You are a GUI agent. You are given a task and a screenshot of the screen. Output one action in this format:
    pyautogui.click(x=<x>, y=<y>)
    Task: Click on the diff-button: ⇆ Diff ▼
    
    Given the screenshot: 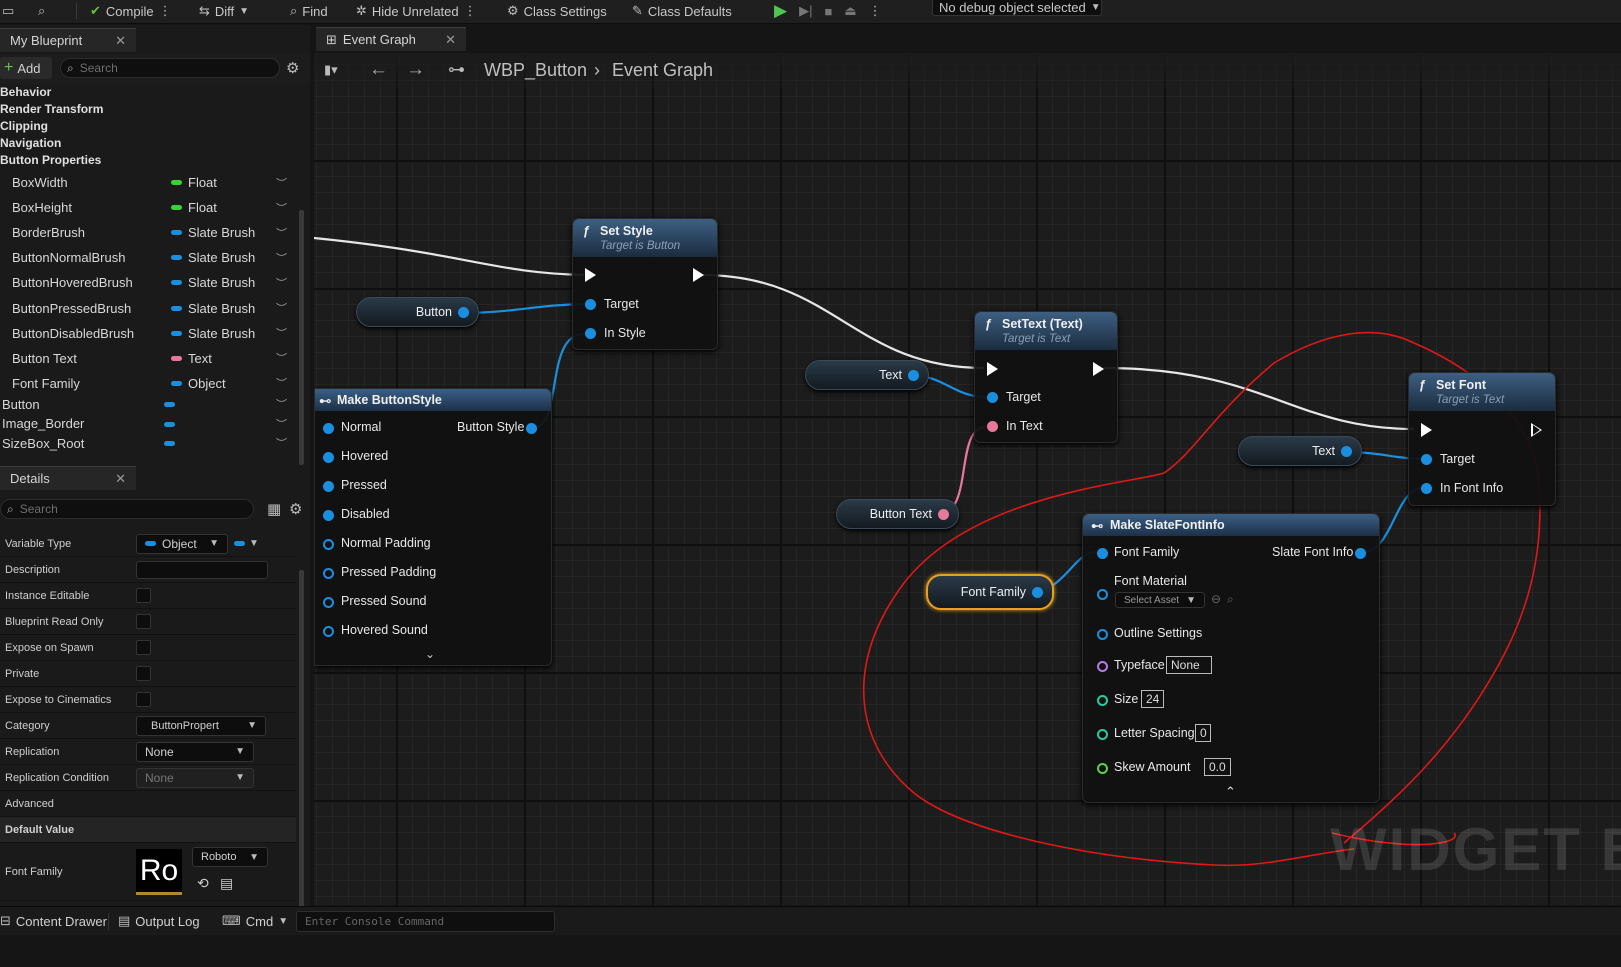 What is the action you would take?
    pyautogui.click(x=224, y=11)
    